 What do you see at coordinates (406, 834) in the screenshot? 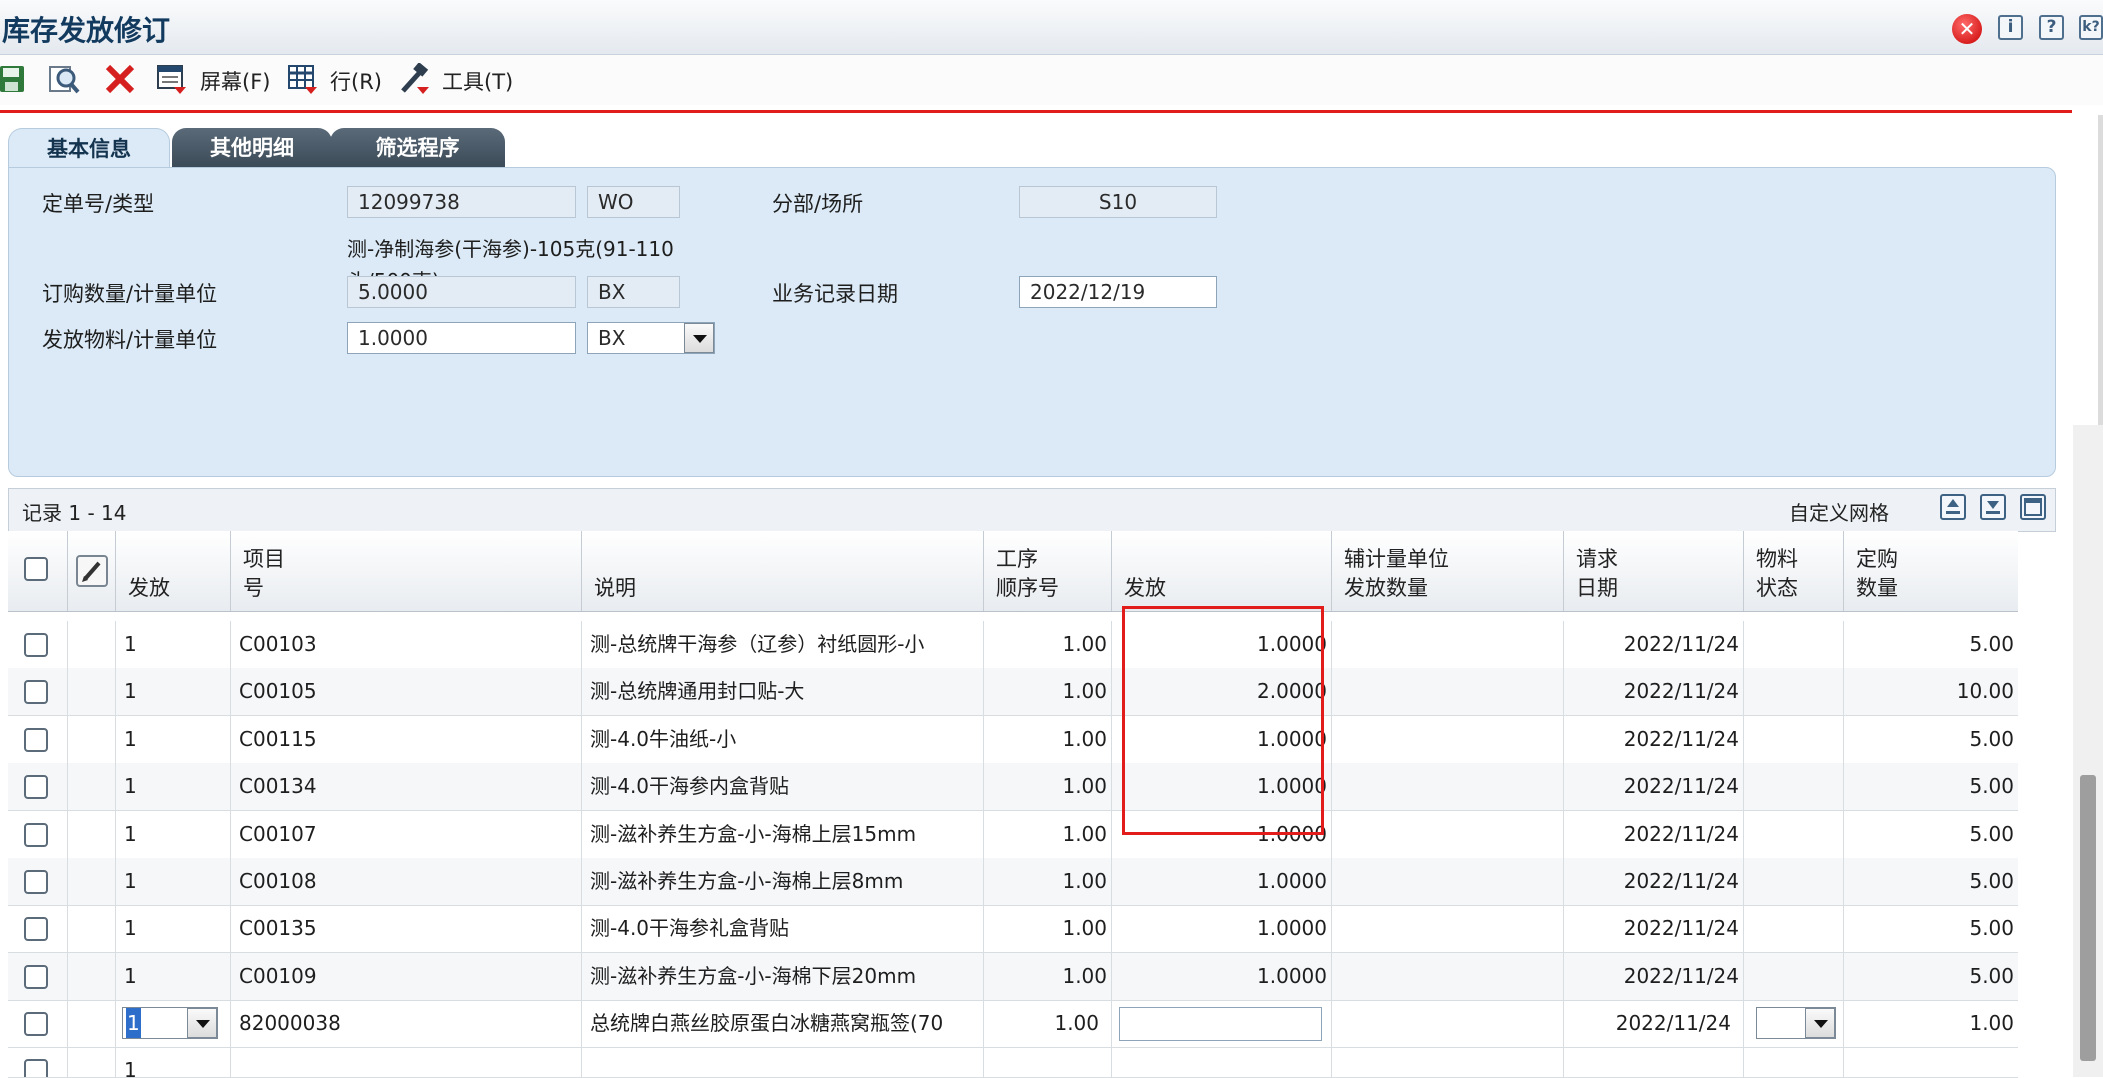
I see `item-no-cell: C00107` at bounding box center [406, 834].